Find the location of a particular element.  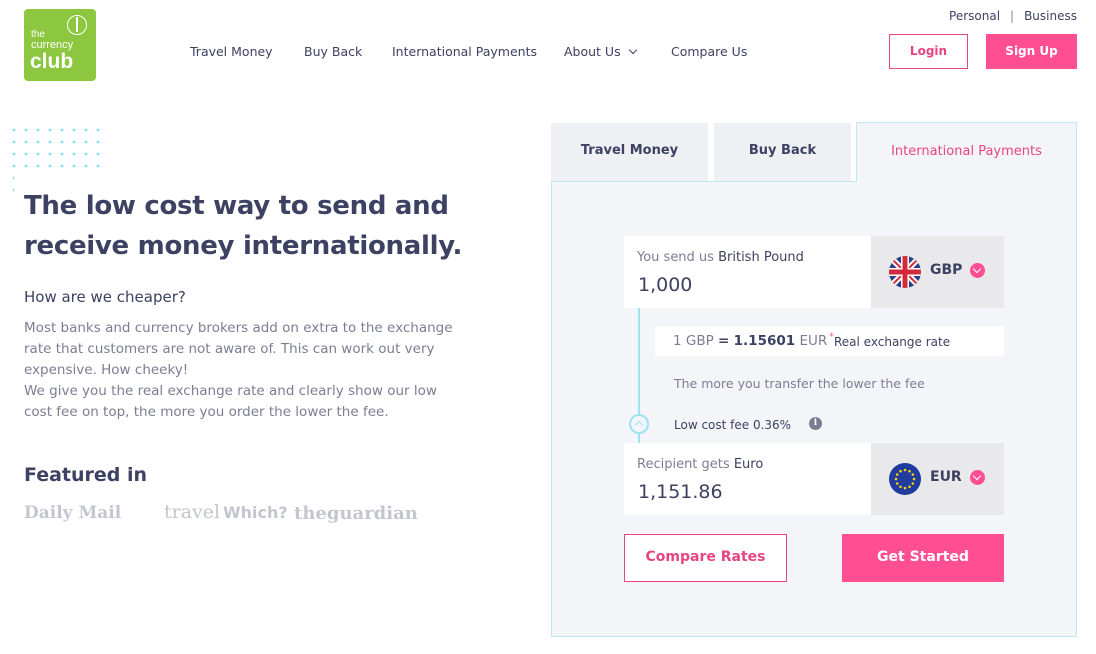

rate-value: 1.15601 is located at coordinates (764, 341).